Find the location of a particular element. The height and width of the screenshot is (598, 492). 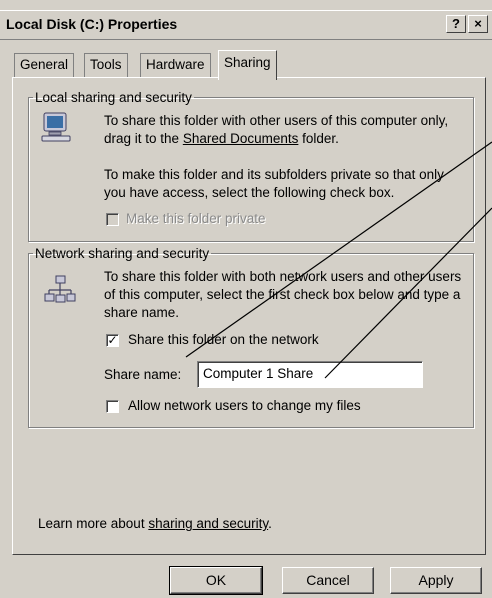

allow-change-checkbox-label: Allow network users to change my files is located at coordinates (244, 405).